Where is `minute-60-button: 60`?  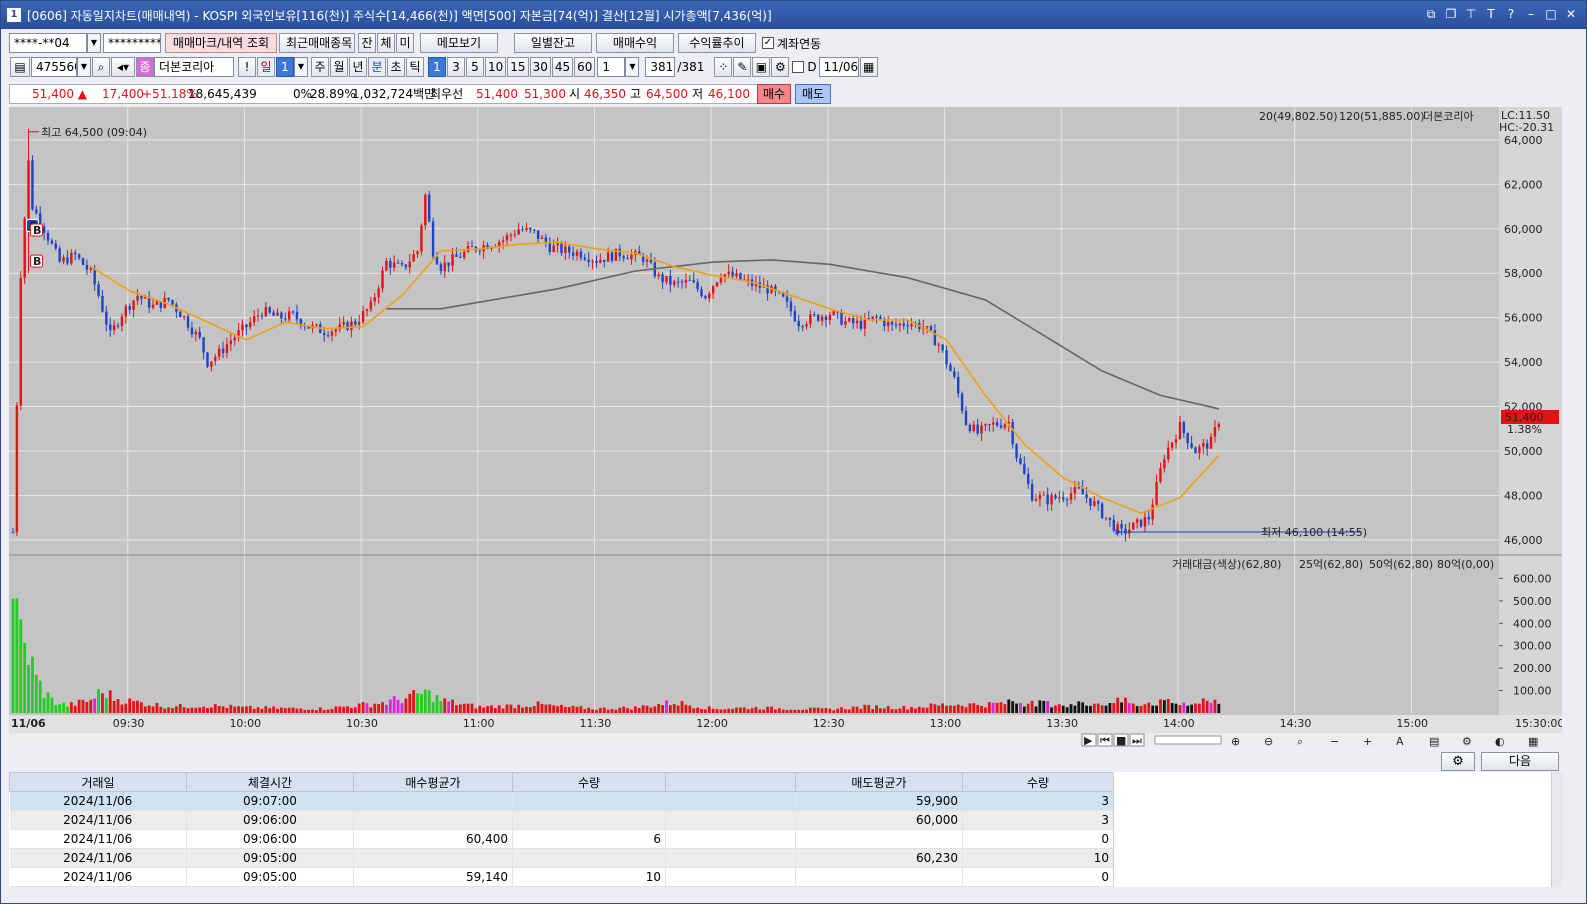 minute-60-button: 60 is located at coordinates (585, 67).